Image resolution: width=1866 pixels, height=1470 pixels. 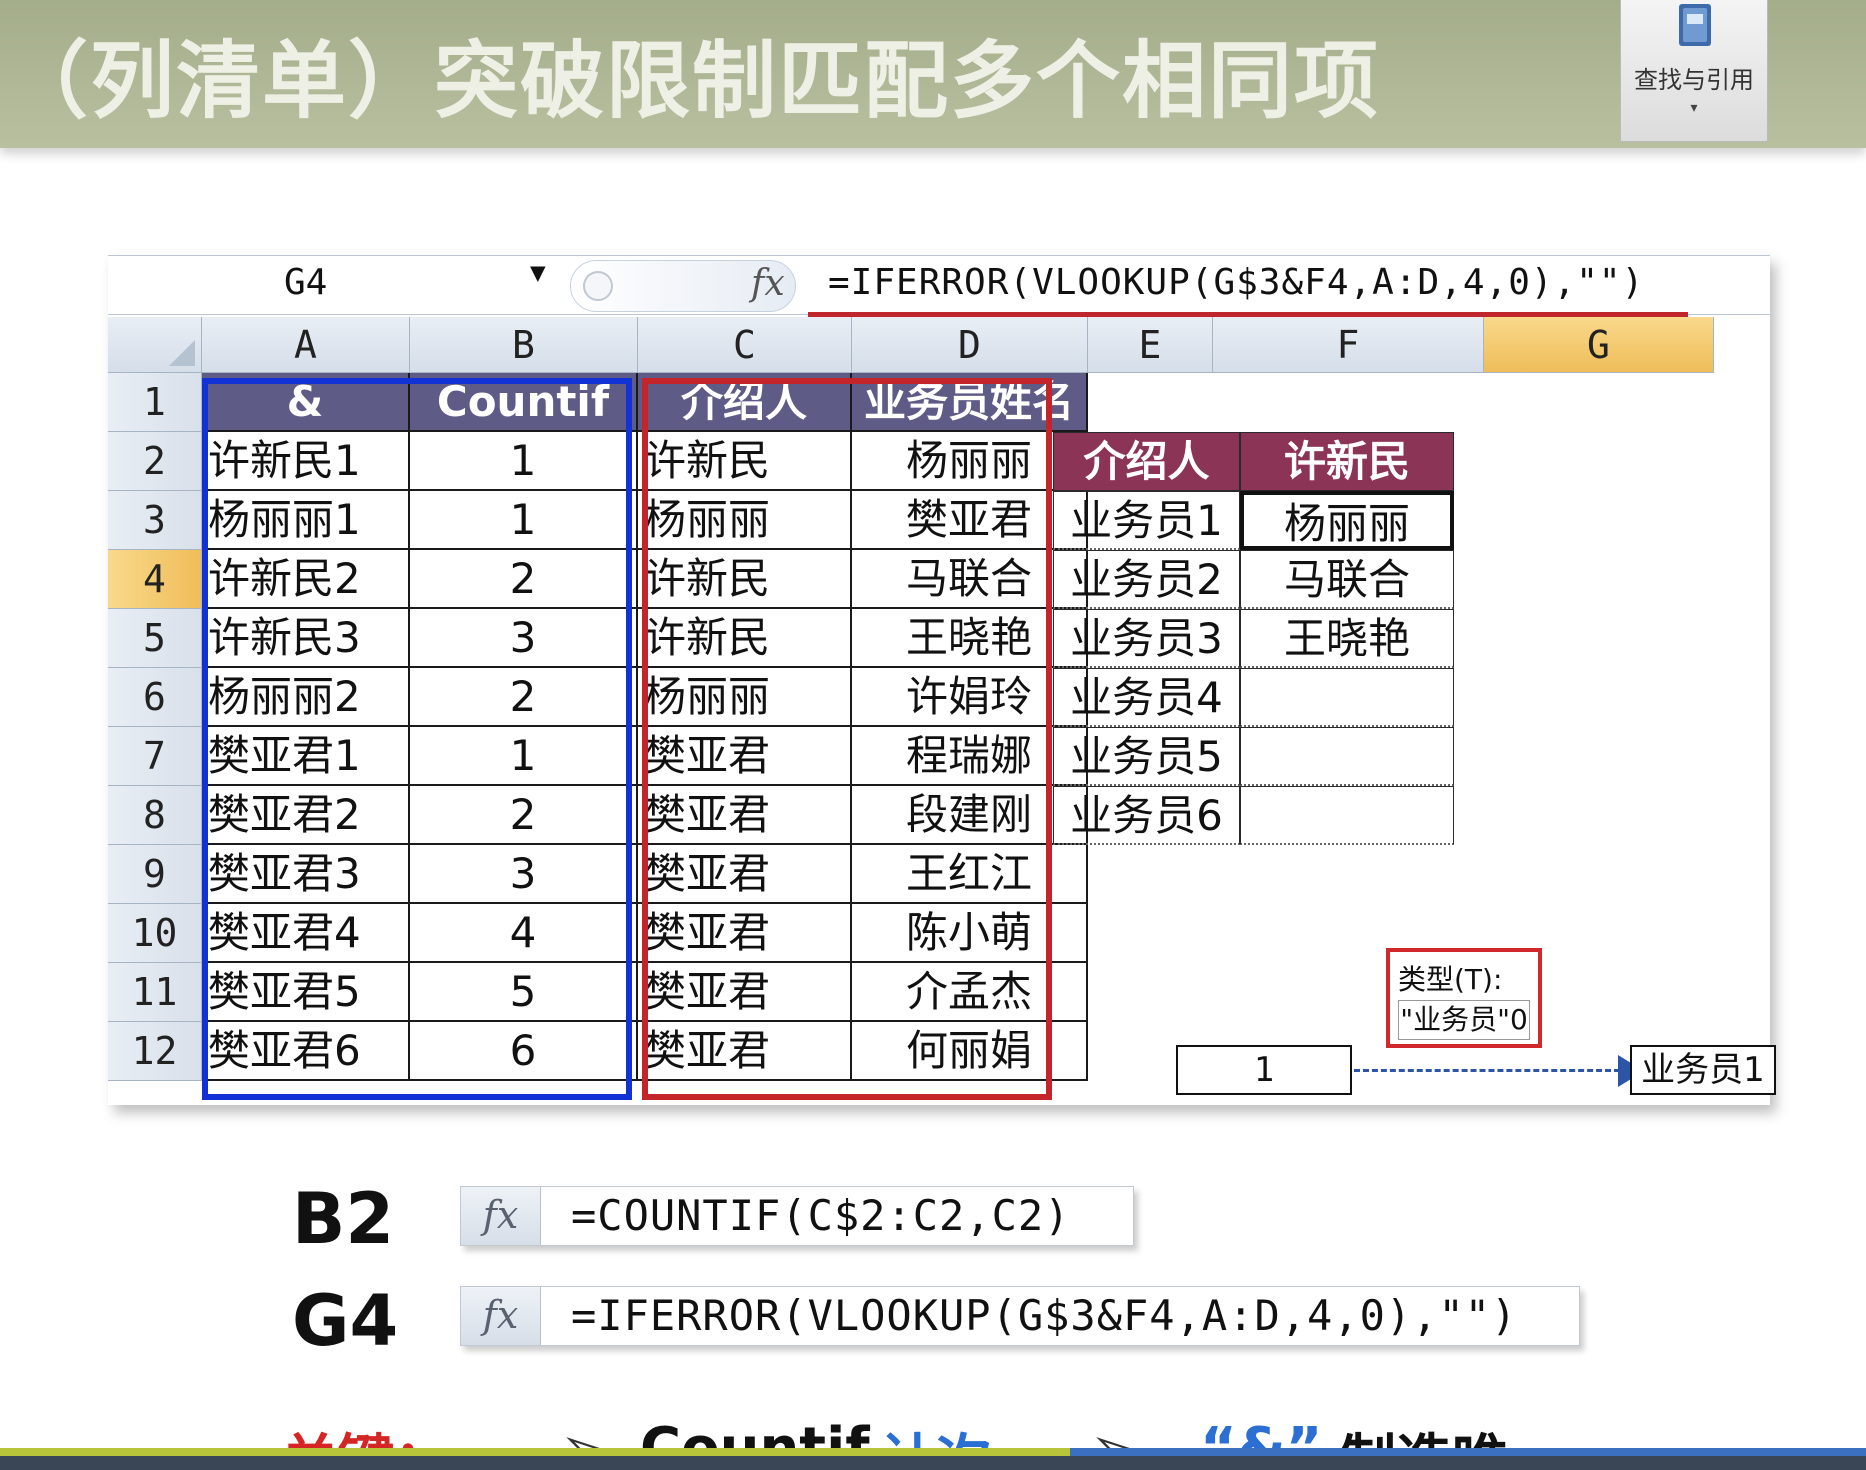 I want to click on name-box-value: G4, so click(x=306, y=282).